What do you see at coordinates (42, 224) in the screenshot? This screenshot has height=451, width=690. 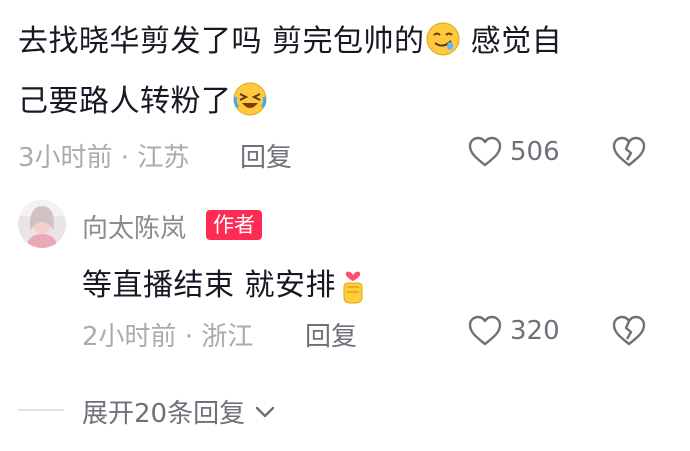 I see `avatar` at bounding box center [42, 224].